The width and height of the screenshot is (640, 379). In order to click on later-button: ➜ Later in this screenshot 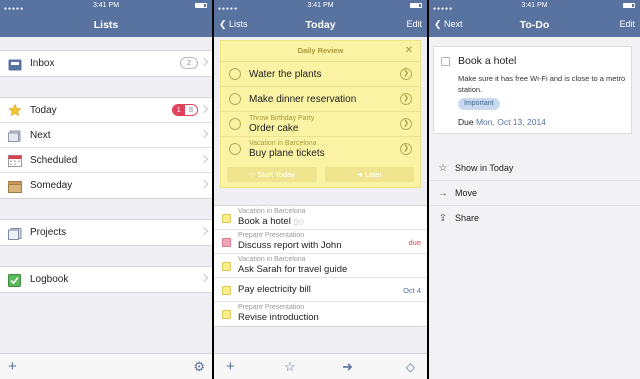, I will do `click(369, 174)`.